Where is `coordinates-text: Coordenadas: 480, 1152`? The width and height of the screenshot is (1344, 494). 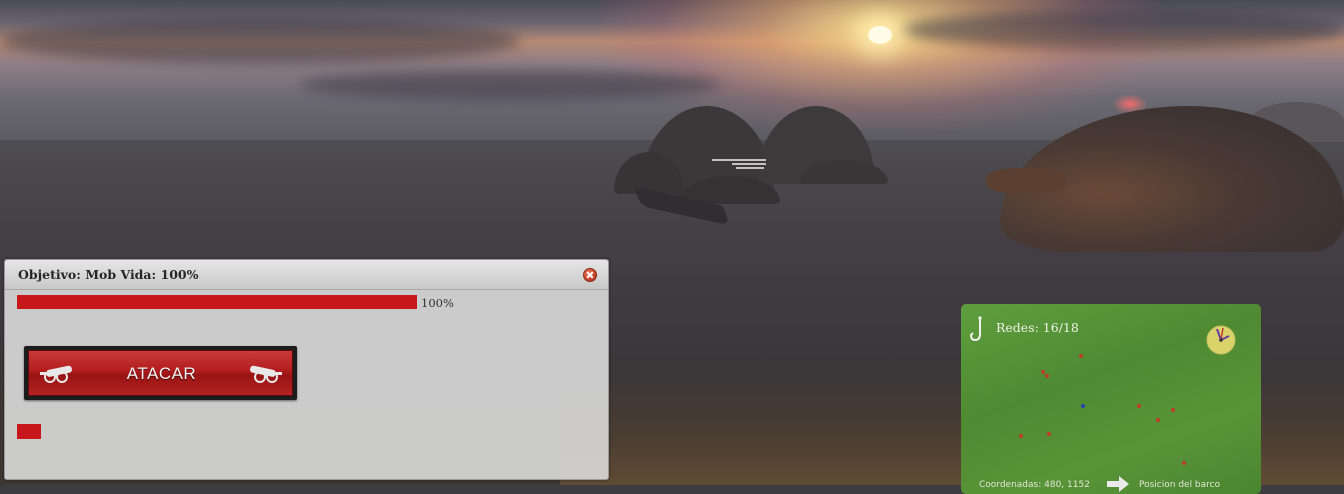
coordinates-text: Coordenadas: 480, 1152 is located at coordinates (1034, 485).